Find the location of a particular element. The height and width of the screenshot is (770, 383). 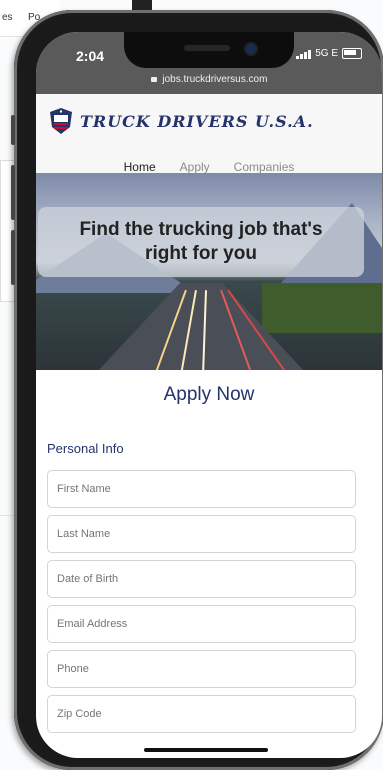

speaker-grille is located at coordinates (207, 48).